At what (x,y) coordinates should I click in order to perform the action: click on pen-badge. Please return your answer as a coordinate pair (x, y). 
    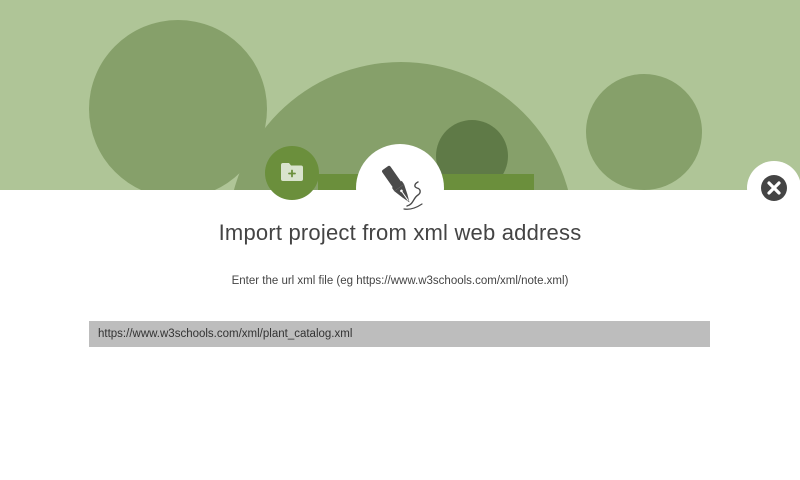
    Looking at the image, I should click on (400, 188).